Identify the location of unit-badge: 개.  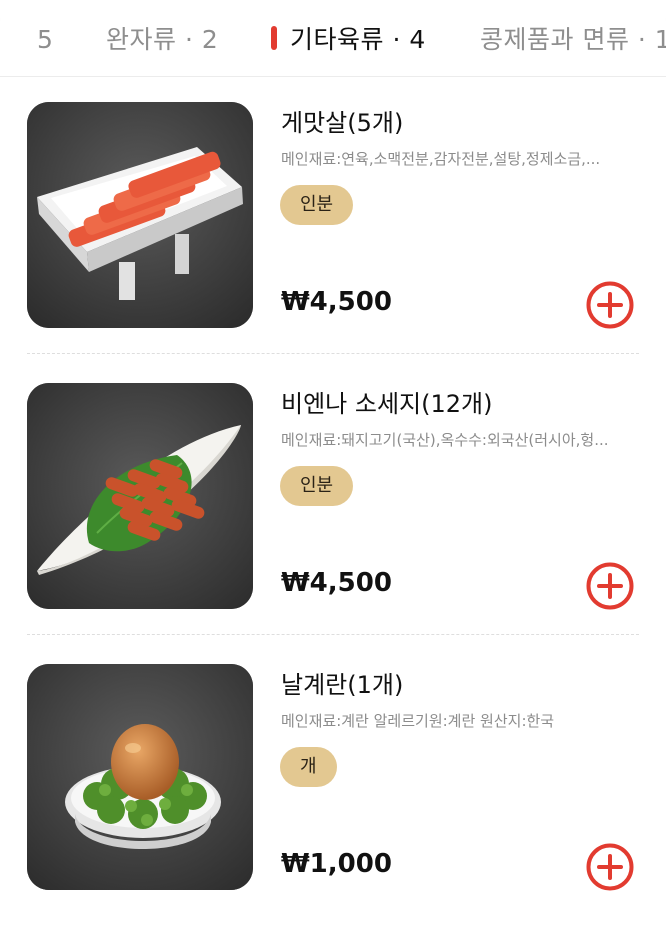
(308, 767).